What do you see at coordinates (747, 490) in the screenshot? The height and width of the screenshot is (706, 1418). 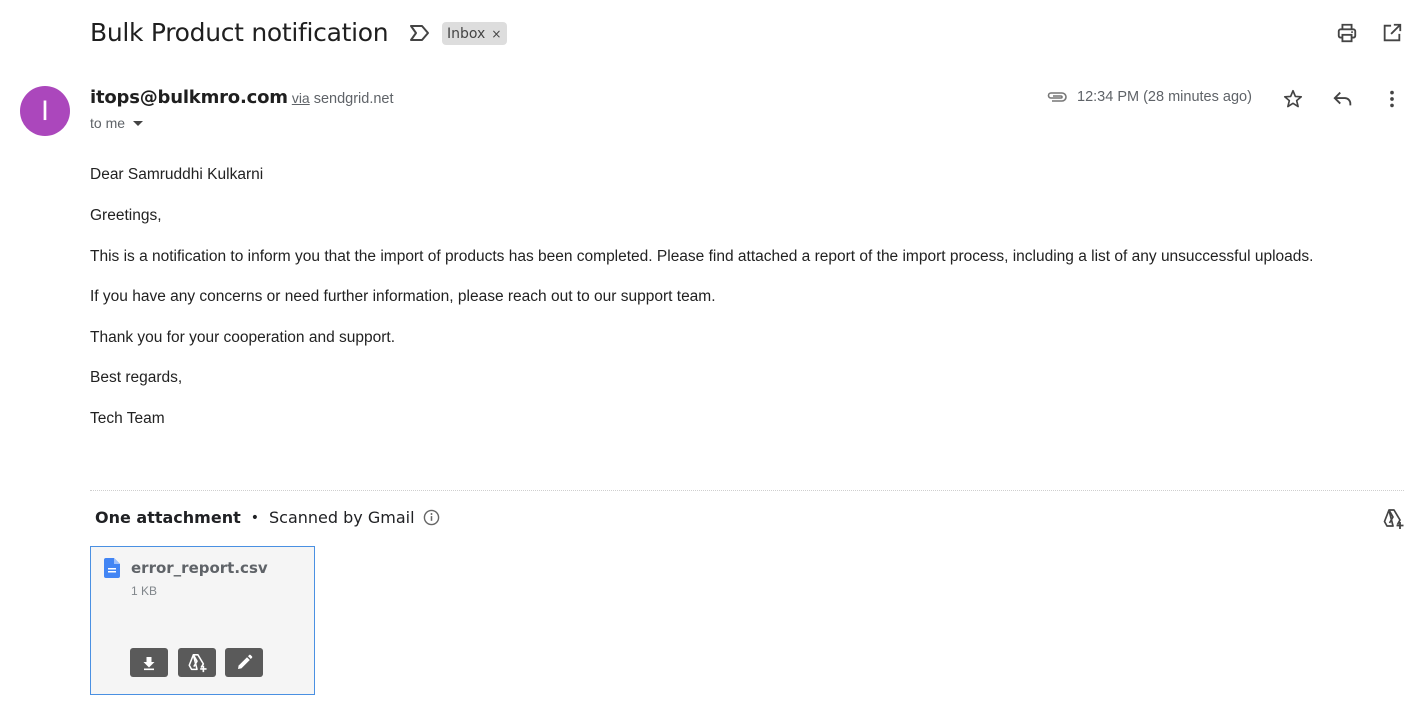 I see `attachments-divider` at bounding box center [747, 490].